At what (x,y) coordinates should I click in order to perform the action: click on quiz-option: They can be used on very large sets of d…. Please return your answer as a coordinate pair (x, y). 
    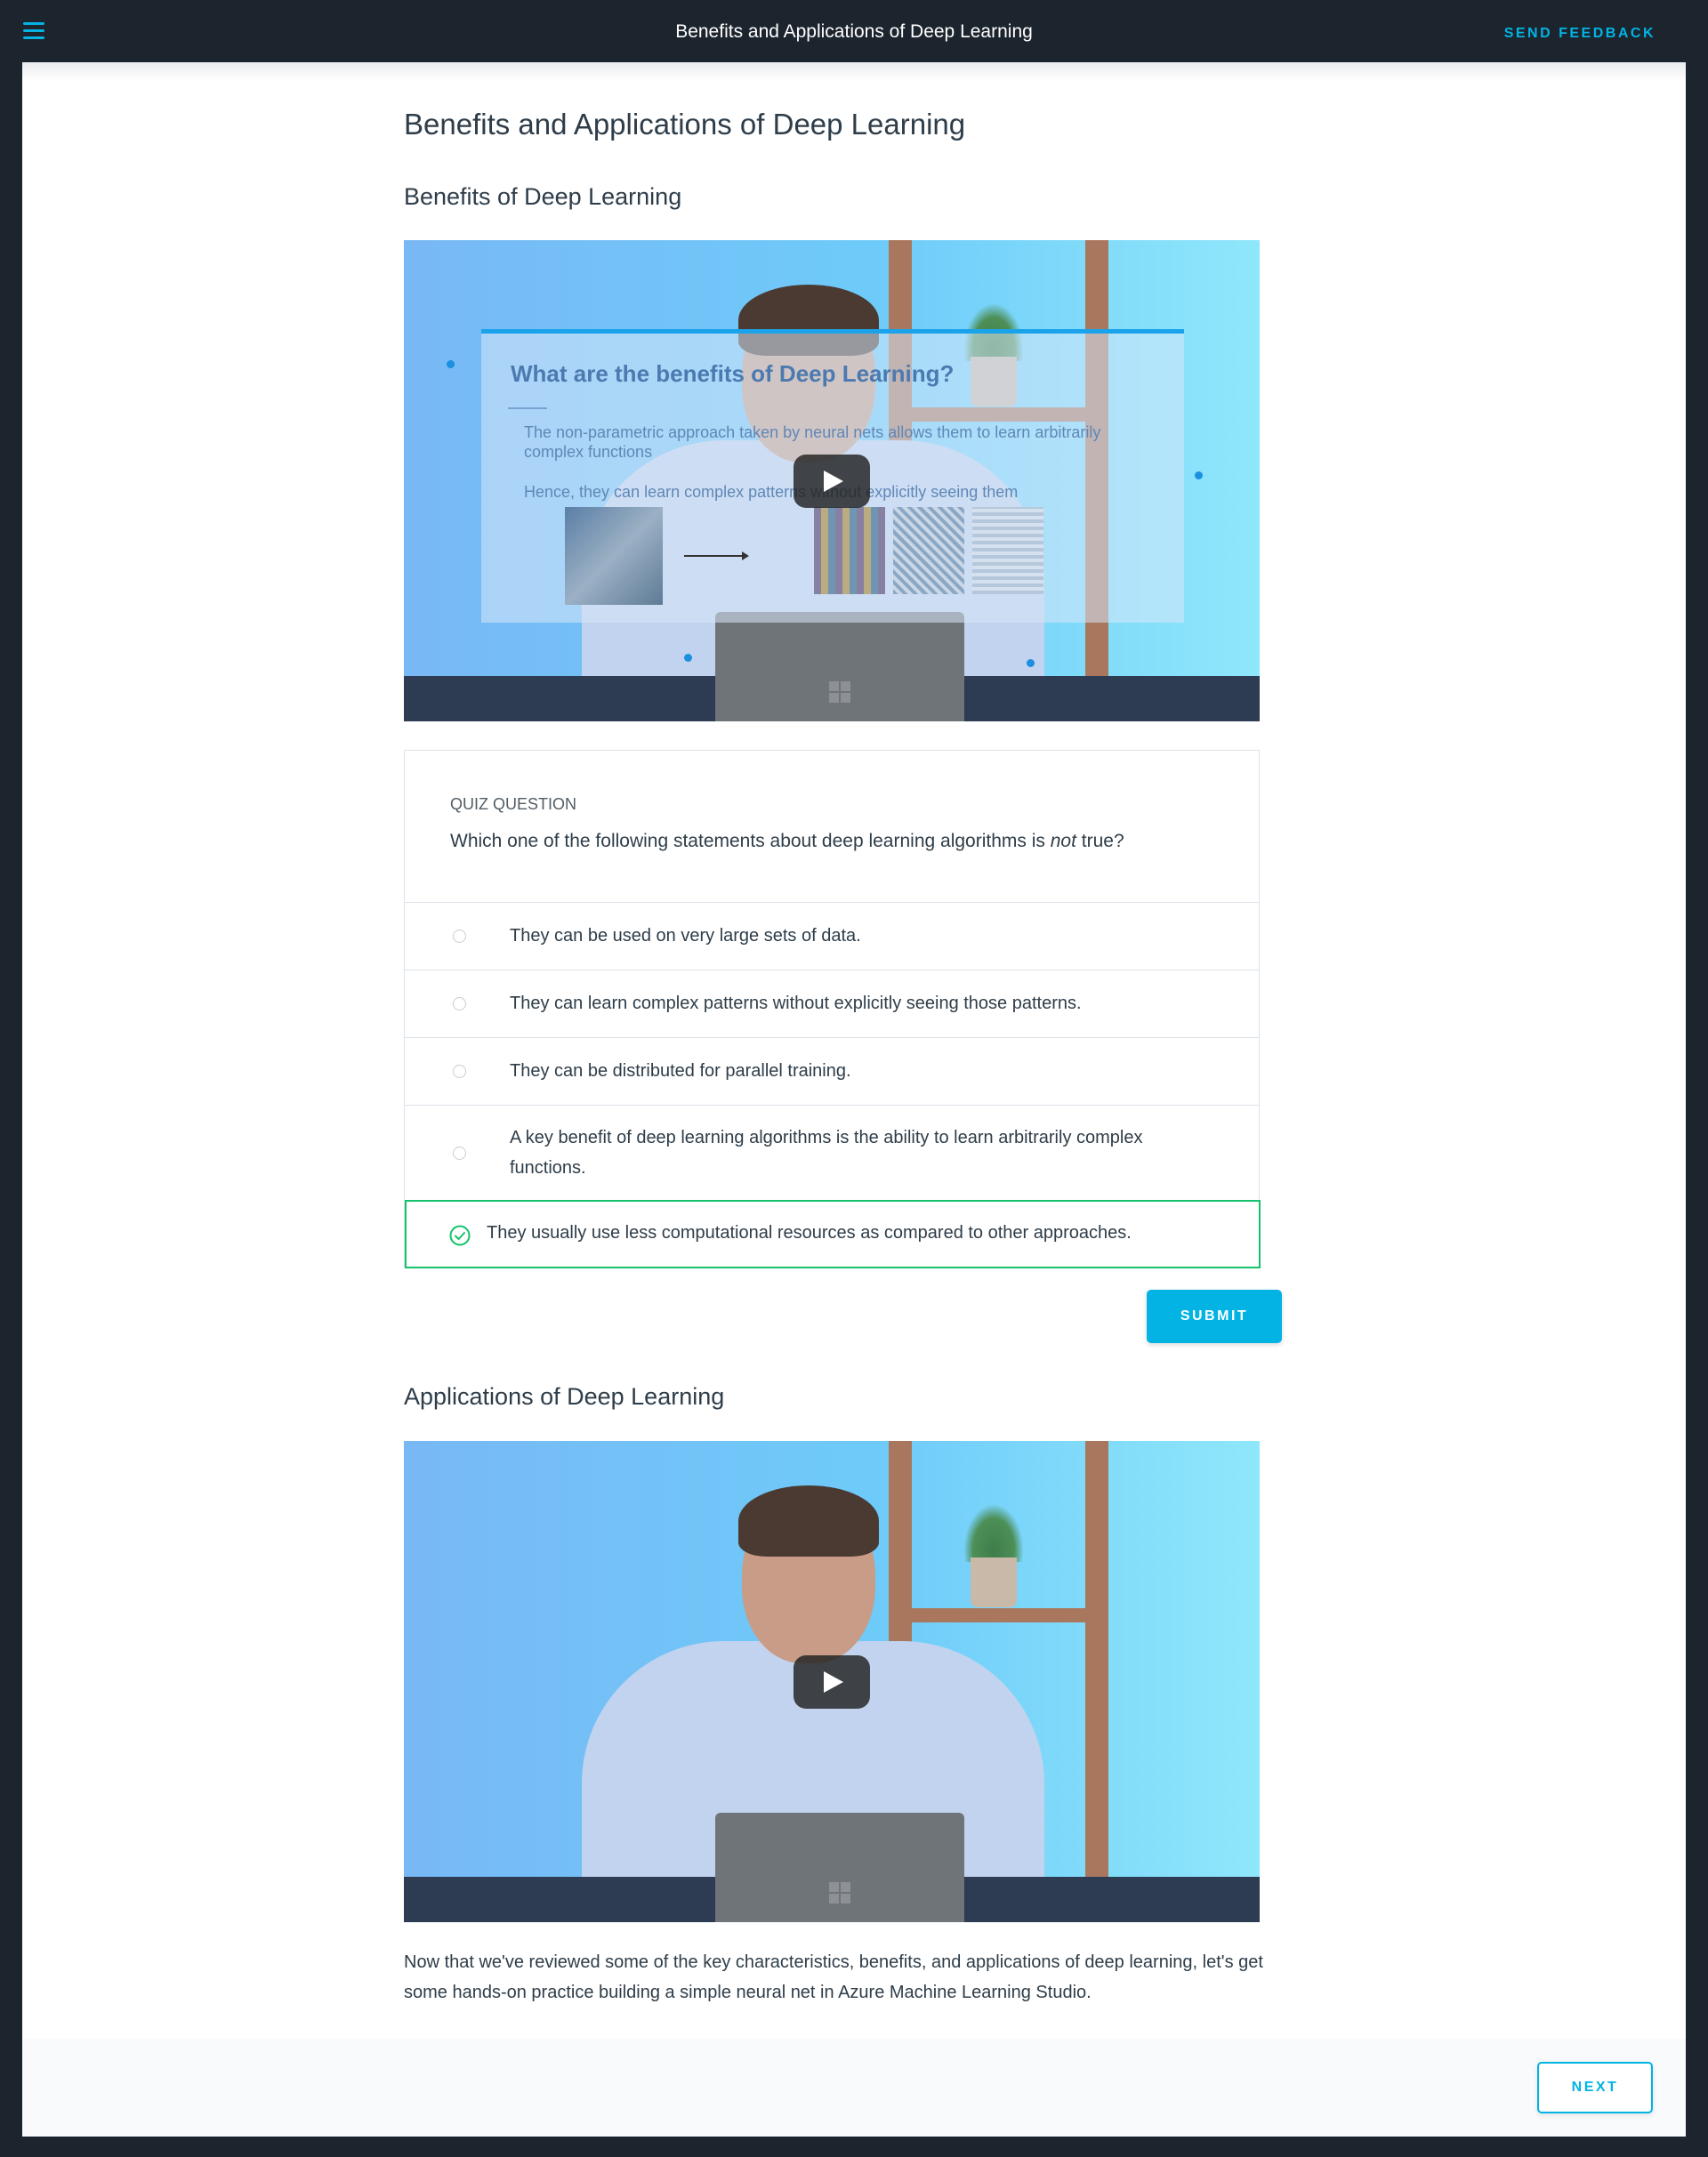
    Looking at the image, I should click on (832, 936).